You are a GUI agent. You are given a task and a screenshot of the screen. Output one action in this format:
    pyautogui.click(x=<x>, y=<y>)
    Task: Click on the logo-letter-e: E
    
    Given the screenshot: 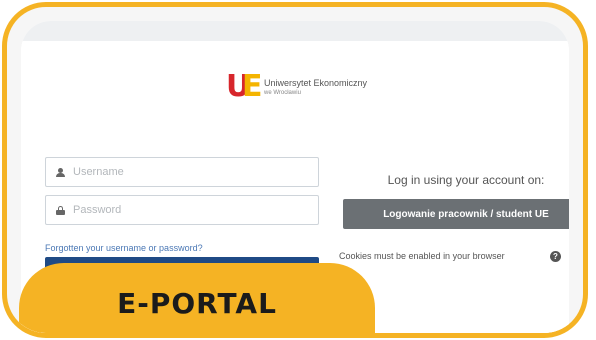 What is the action you would take?
    pyautogui.click(x=252, y=86)
    